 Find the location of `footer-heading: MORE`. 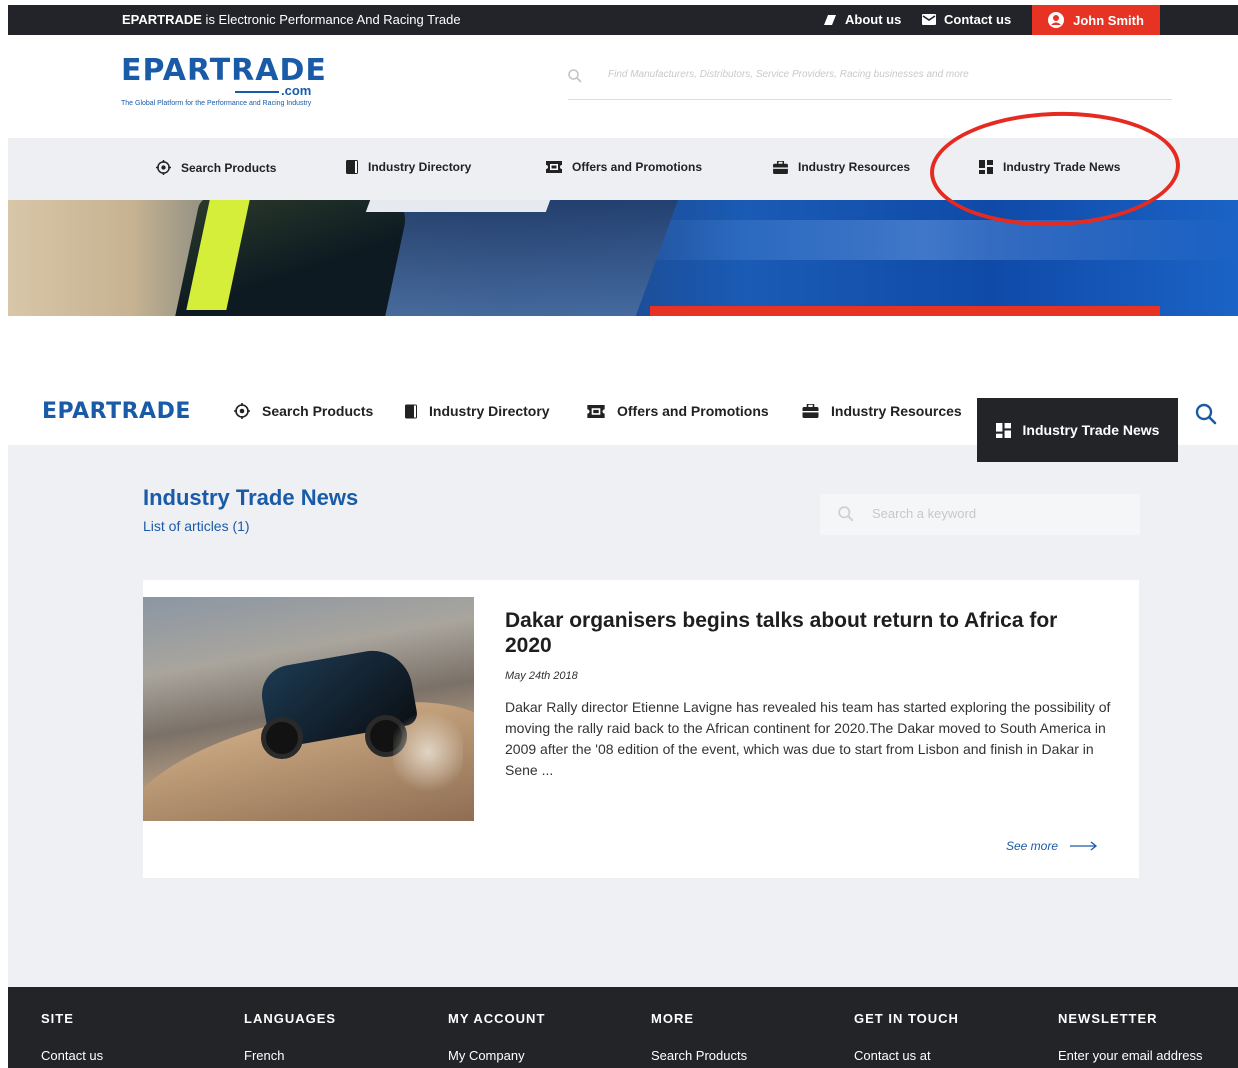

footer-heading: MORE is located at coordinates (672, 1018).